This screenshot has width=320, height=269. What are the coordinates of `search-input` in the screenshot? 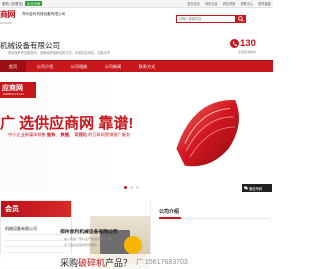 It's located at (206, 19).